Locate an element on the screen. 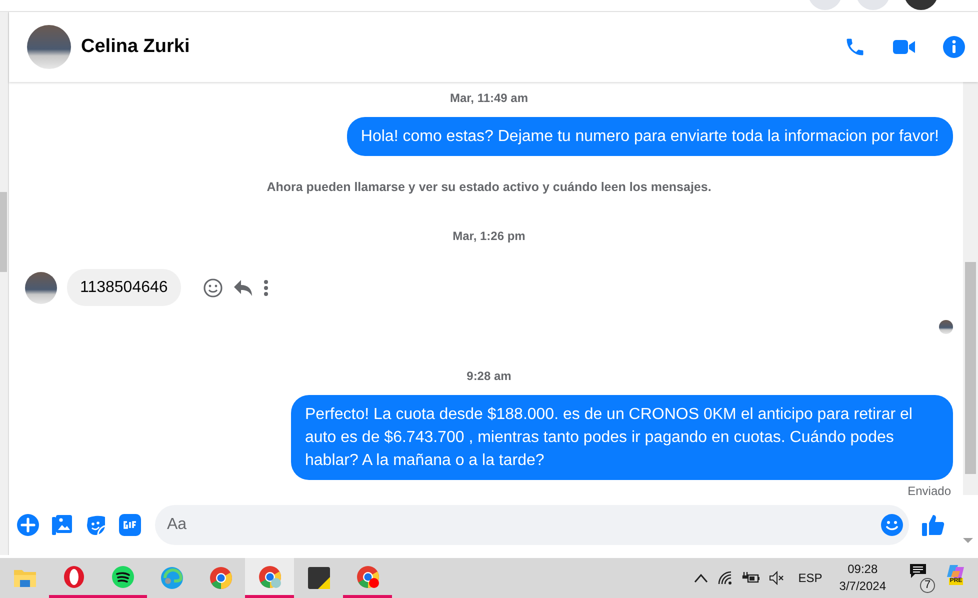  notice-text: Ahora pueden llamarse y ver su estado activo y cuándo leen los mensajes. is located at coordinates (489, 187).